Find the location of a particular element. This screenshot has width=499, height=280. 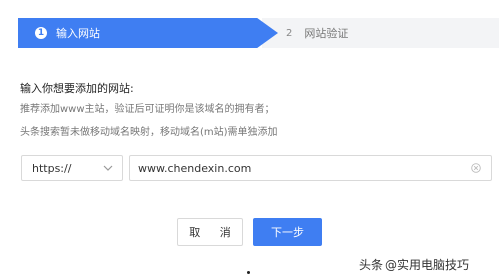

form-title: 输入你想要添加的网站: is located at coordinates (77, 88).